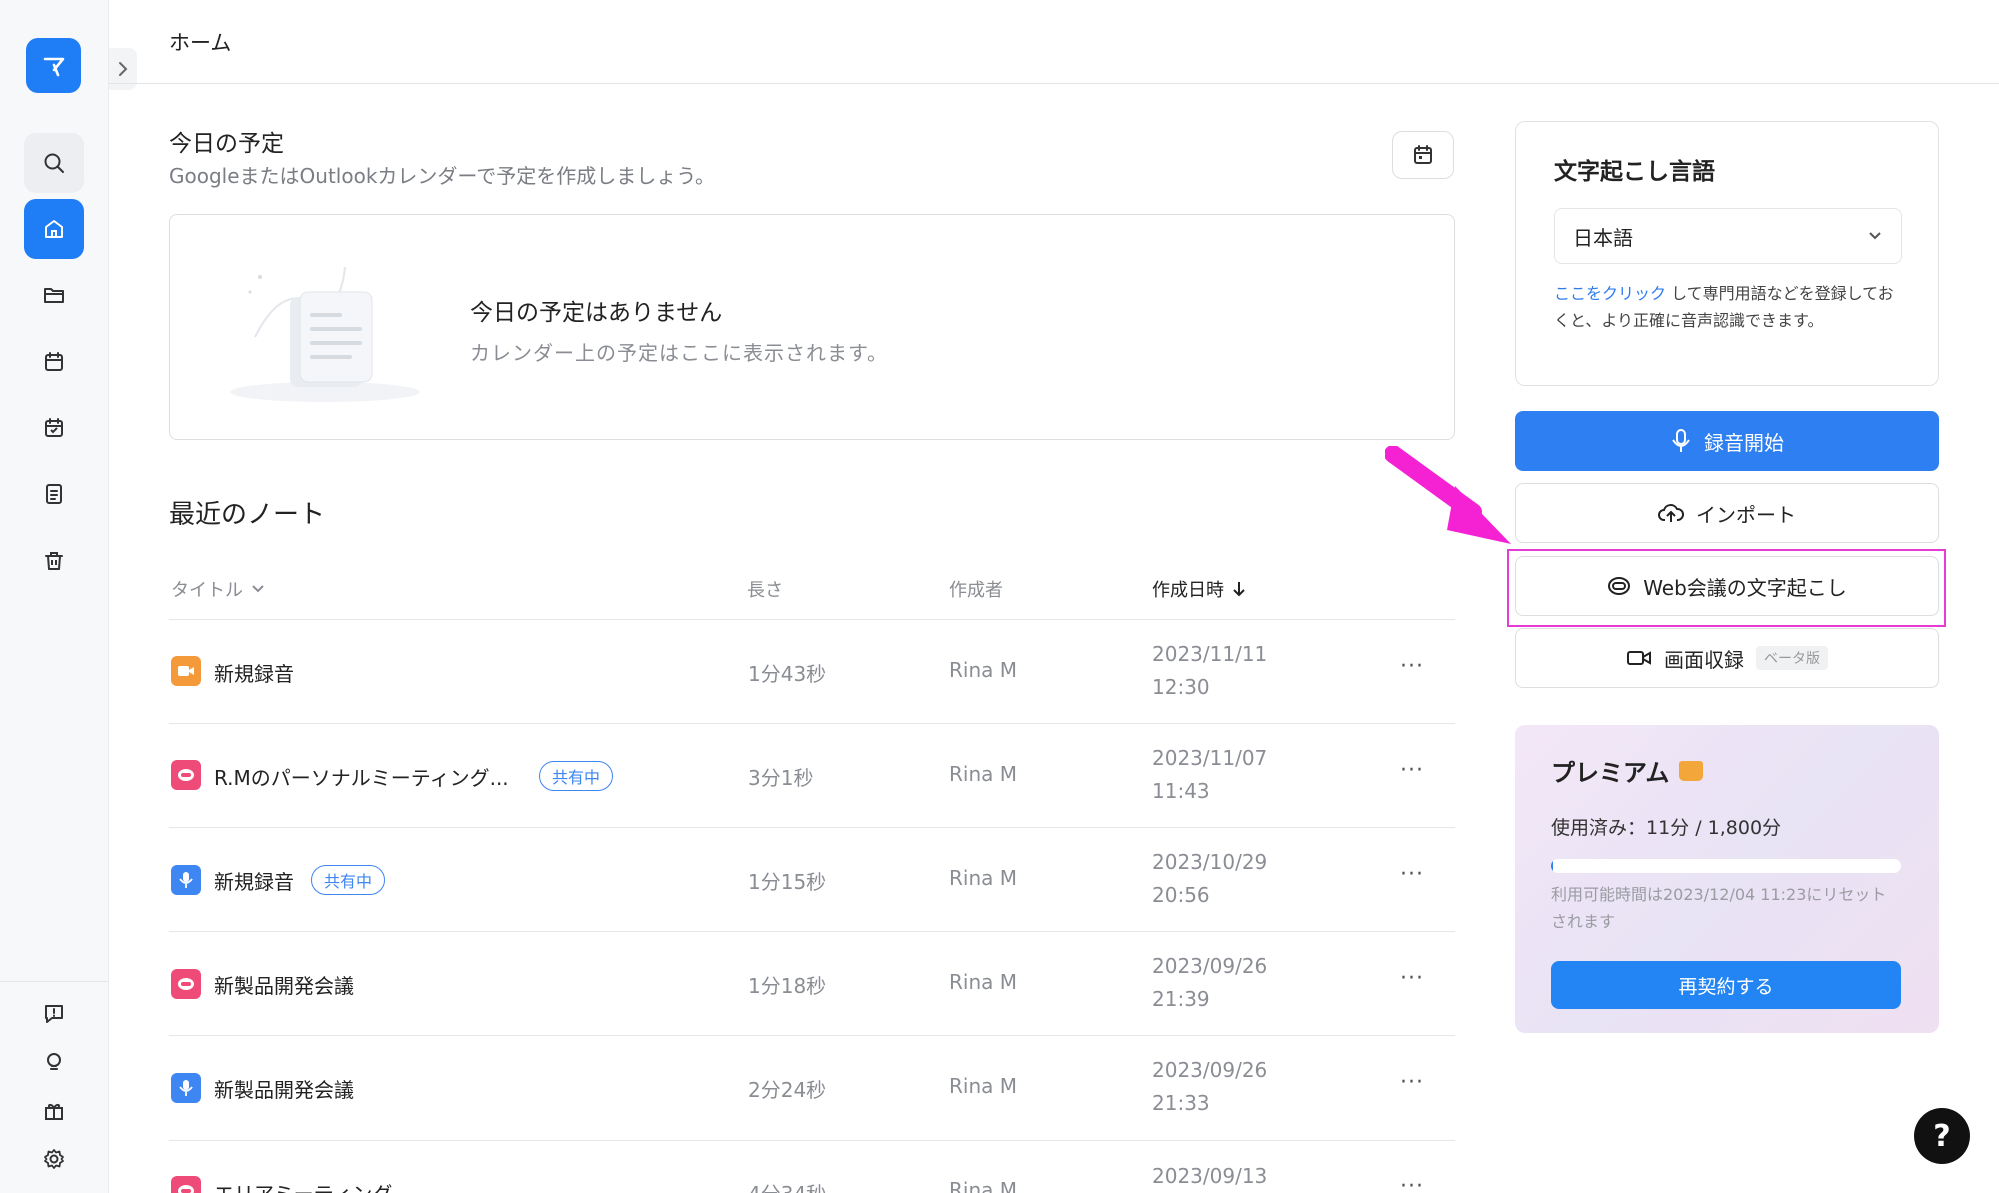 This screenshot has width=1999, height=1193. I want to click on note-created: 2023/09/13, so click(1210, 1176).